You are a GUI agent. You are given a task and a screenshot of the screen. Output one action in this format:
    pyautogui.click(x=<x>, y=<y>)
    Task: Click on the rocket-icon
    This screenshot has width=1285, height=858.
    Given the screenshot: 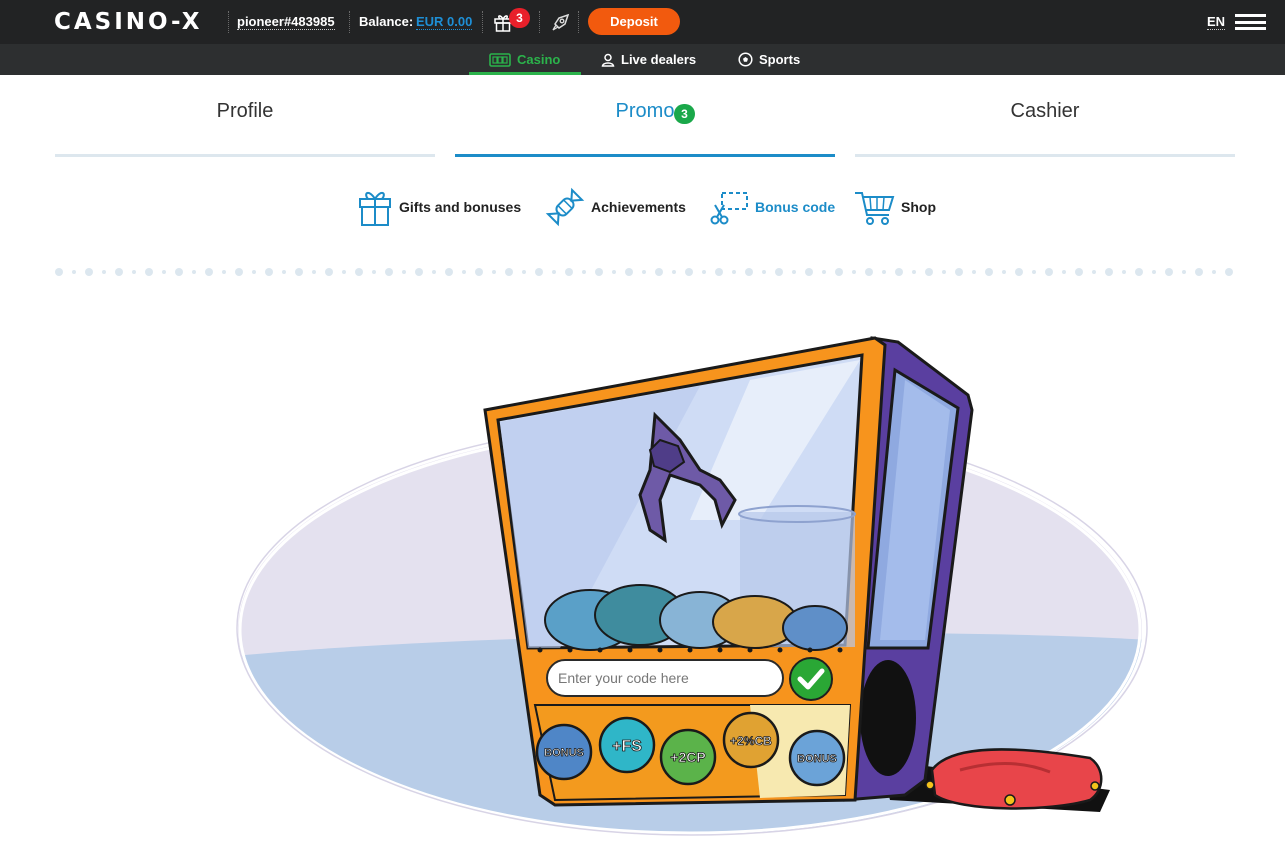 What is the action you would take?
    pyautogui.click(x=561, y=22)
    